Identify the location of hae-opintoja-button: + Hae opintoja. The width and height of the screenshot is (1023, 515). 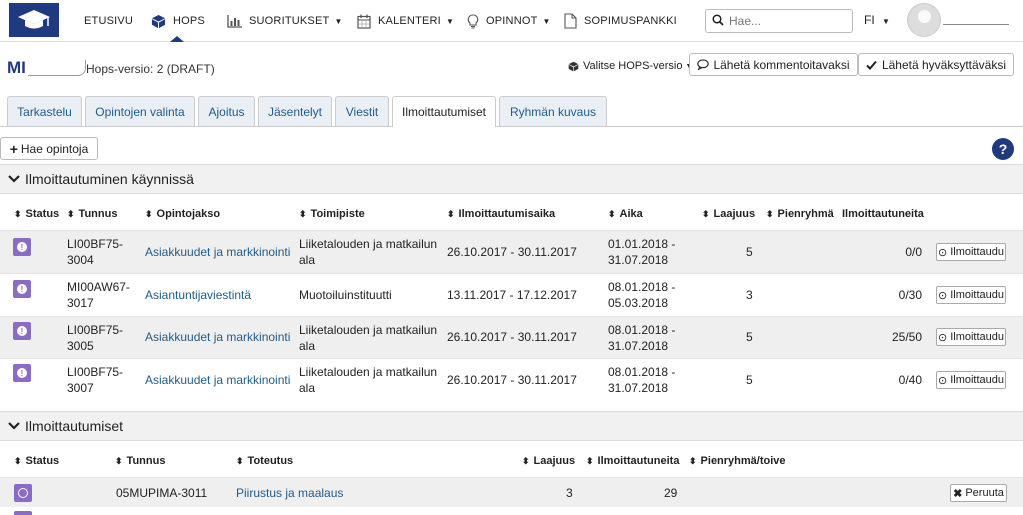
(49, 148).